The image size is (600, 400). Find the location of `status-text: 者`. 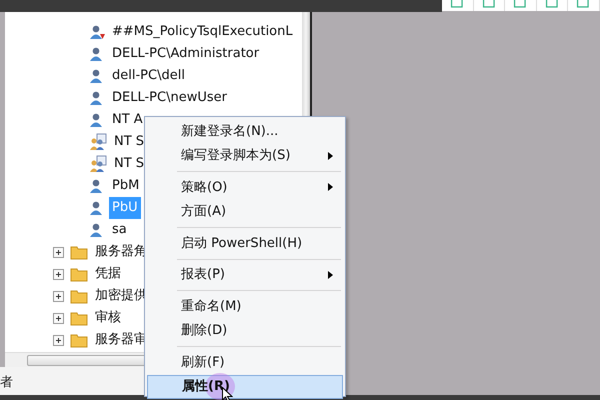

status-text: 者 is located at coordinates (6, 383).